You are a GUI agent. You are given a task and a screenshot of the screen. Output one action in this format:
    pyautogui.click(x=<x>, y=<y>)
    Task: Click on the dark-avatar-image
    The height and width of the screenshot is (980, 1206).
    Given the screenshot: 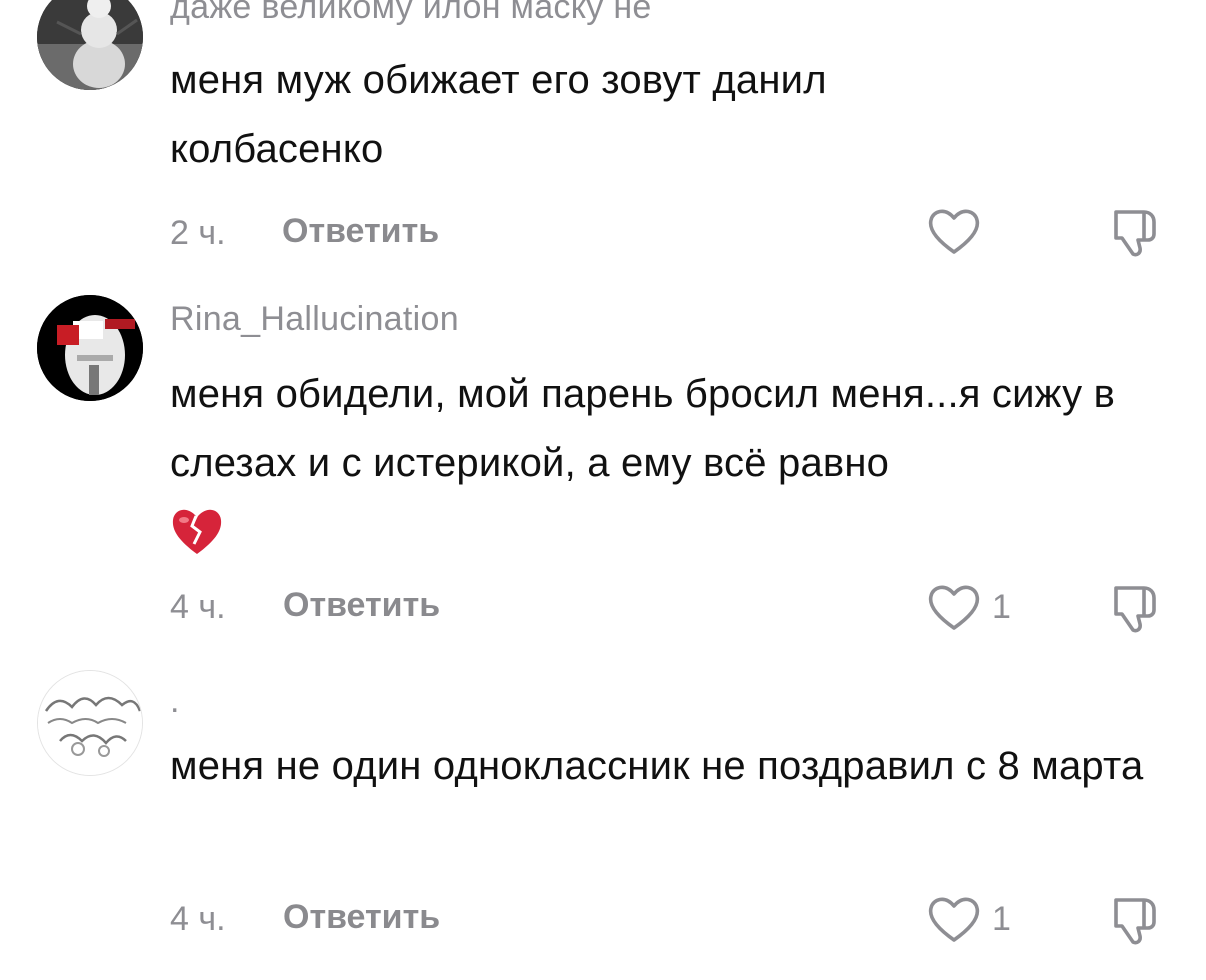 What is the action you would take?
    pyautogui.click(x=90, y=348)
    